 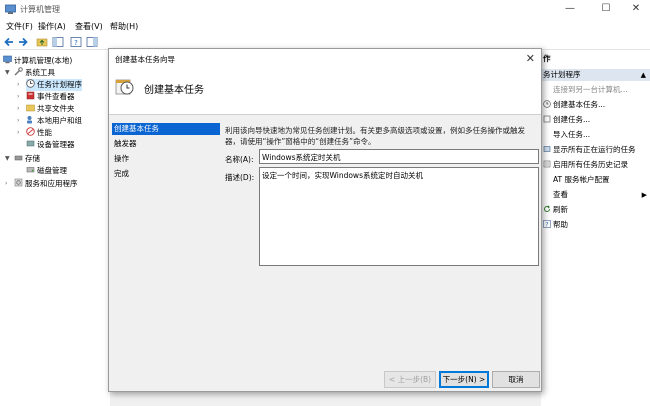 I want to click on tree-item-task-scheduler: 任务计划程序, so click(x=54, y=85).